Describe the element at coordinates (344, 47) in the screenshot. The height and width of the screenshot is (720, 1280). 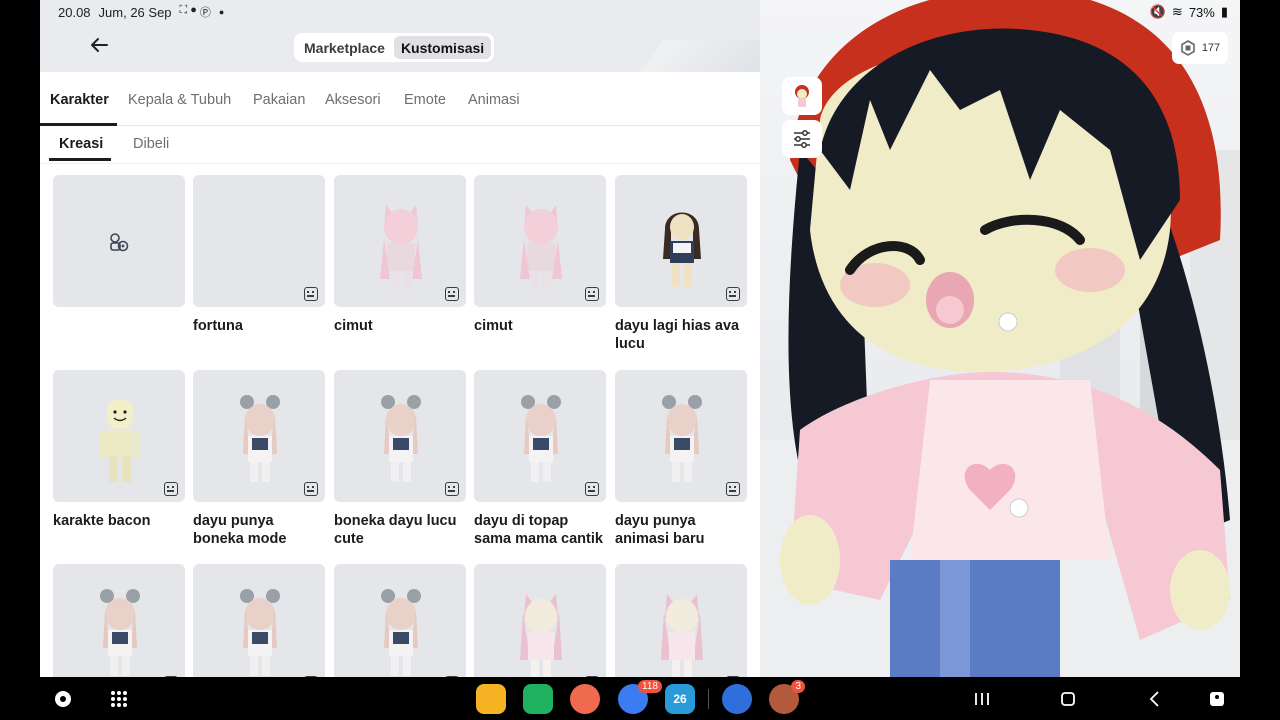
I see `marketplace-button: Marketplace` at that location.